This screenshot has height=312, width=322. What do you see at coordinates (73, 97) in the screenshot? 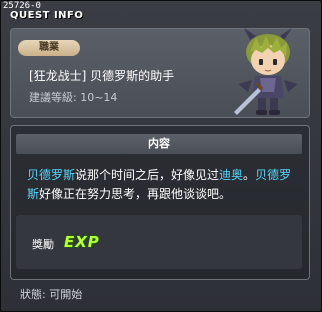
I see `quest-level: 建議等級: 10~14` at bounding box center [73, 97].